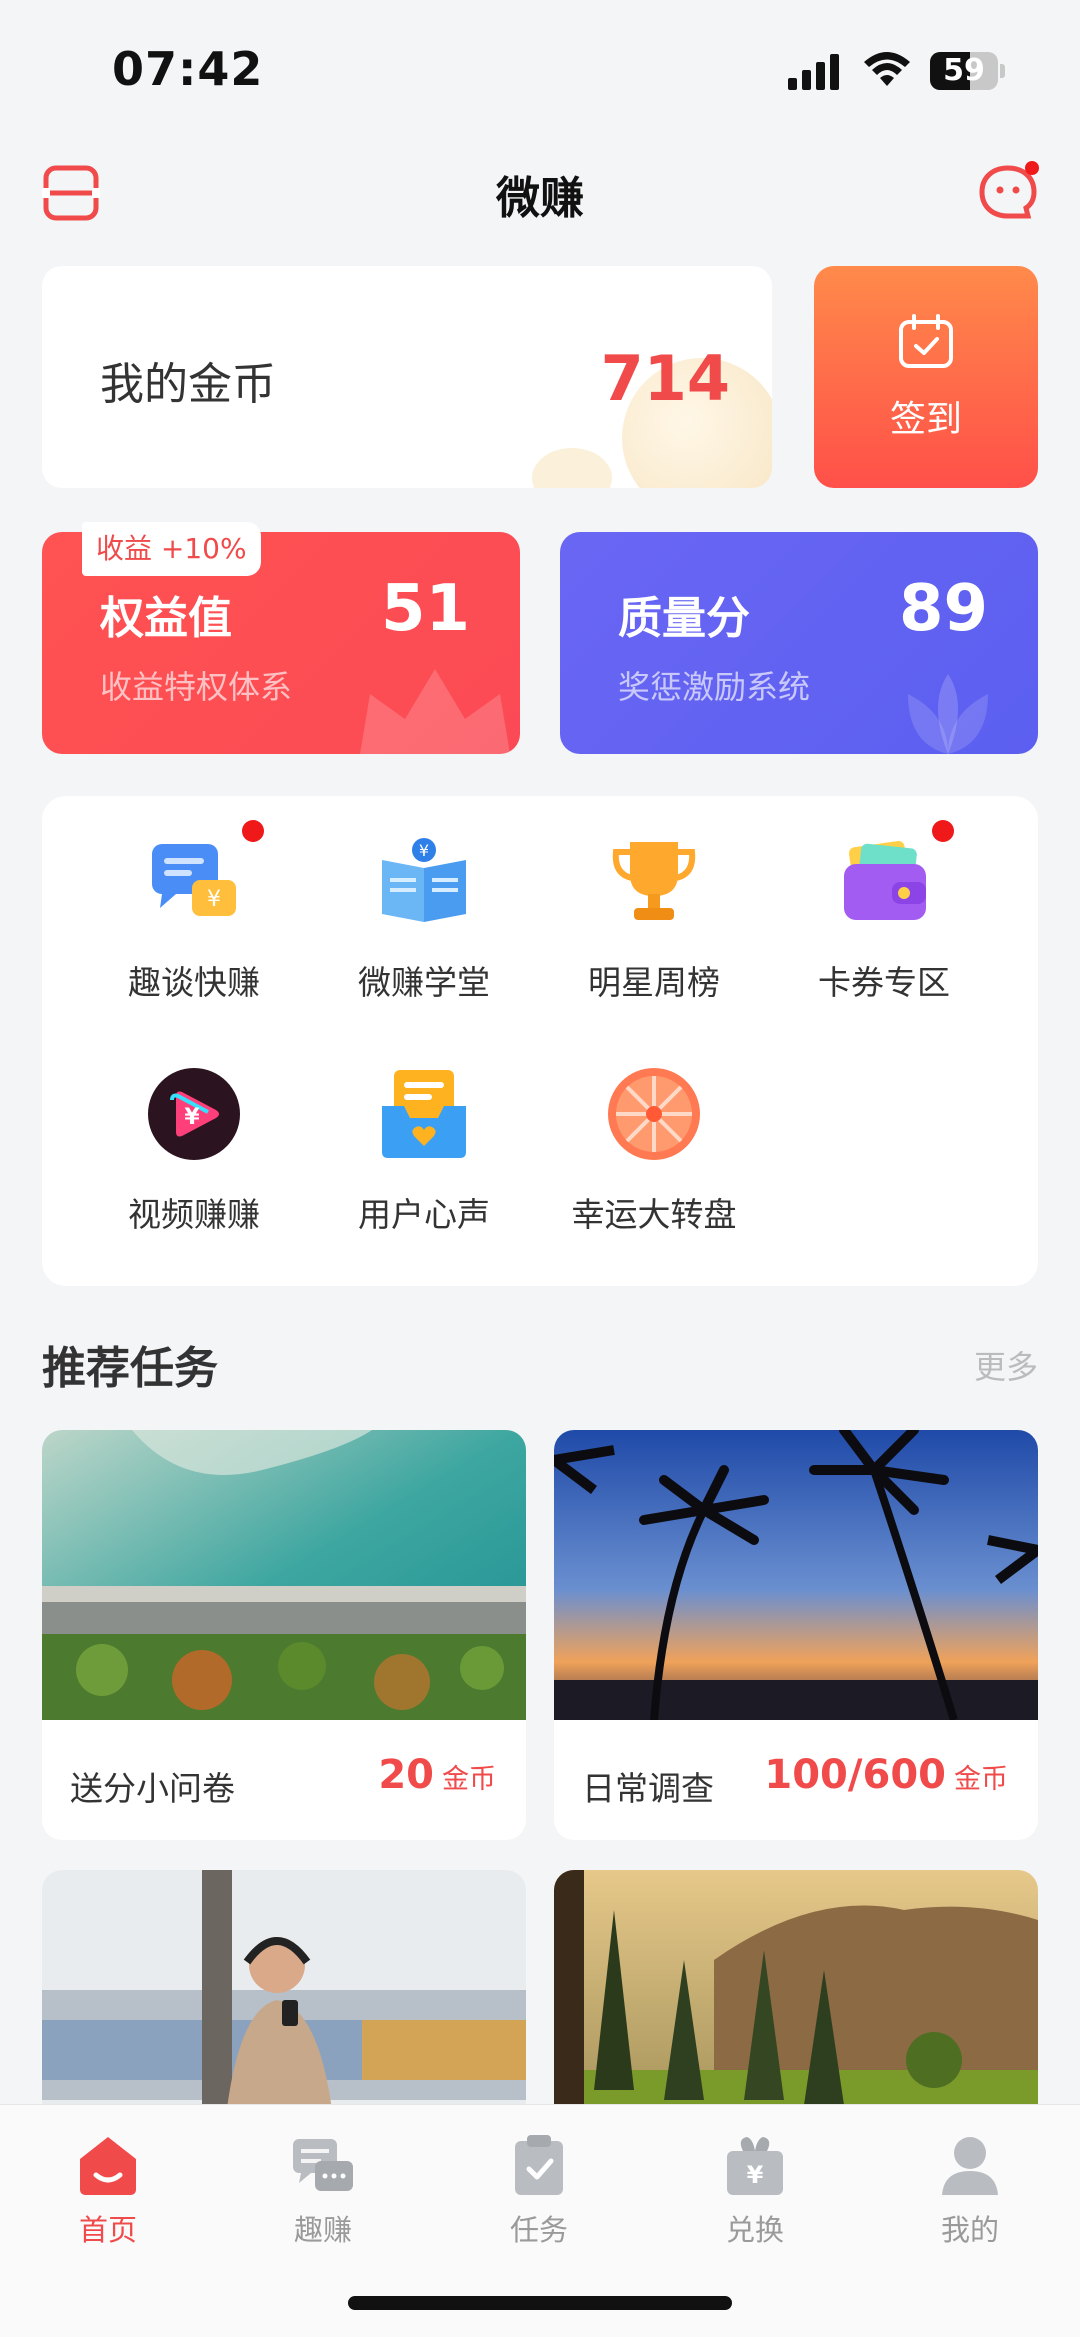 The height and width of the screenshot is (2337, 1080). Describe the element at coordinates (540, 198) in the screenshot. I see `page-title: 微赚` at that location.